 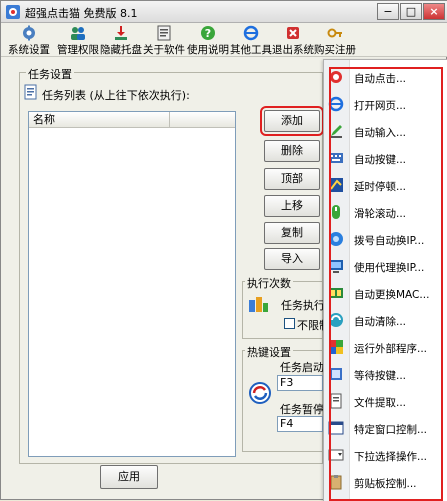 I want to click on column-header-empty, so click(x=203, y=120).